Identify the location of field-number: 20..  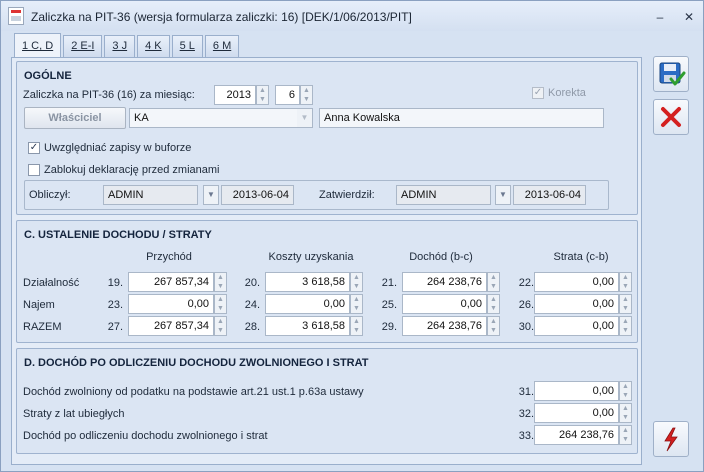
(252, 283).